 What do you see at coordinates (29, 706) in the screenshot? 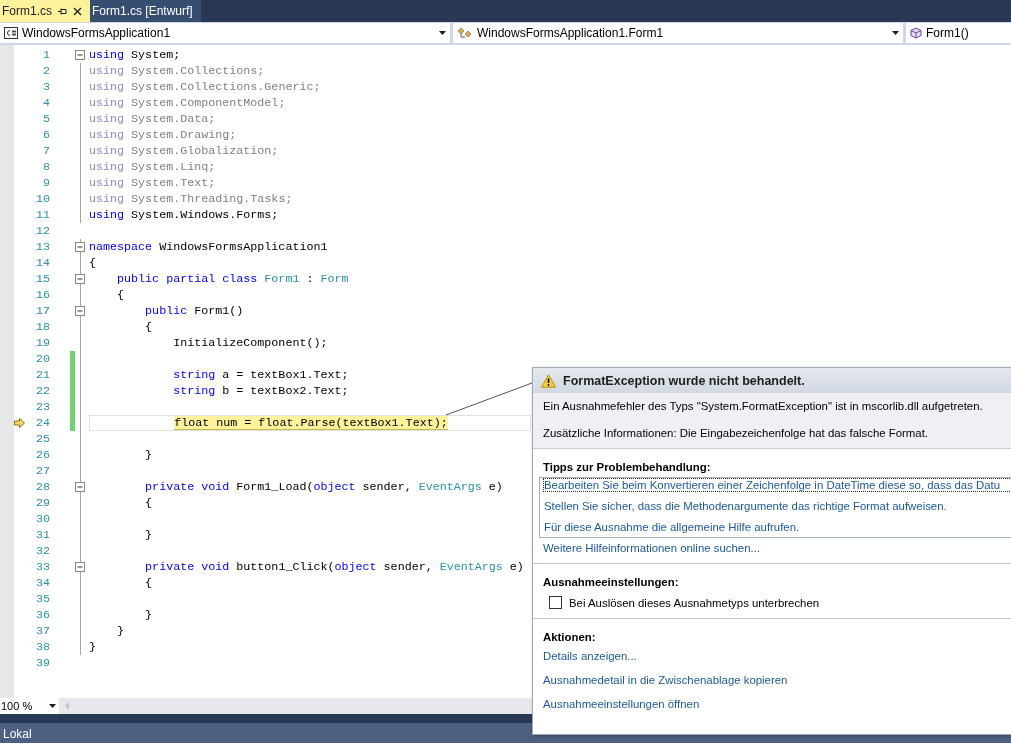
I see `zoom-dropdown: 100 %` at bounding box center [29, 706].